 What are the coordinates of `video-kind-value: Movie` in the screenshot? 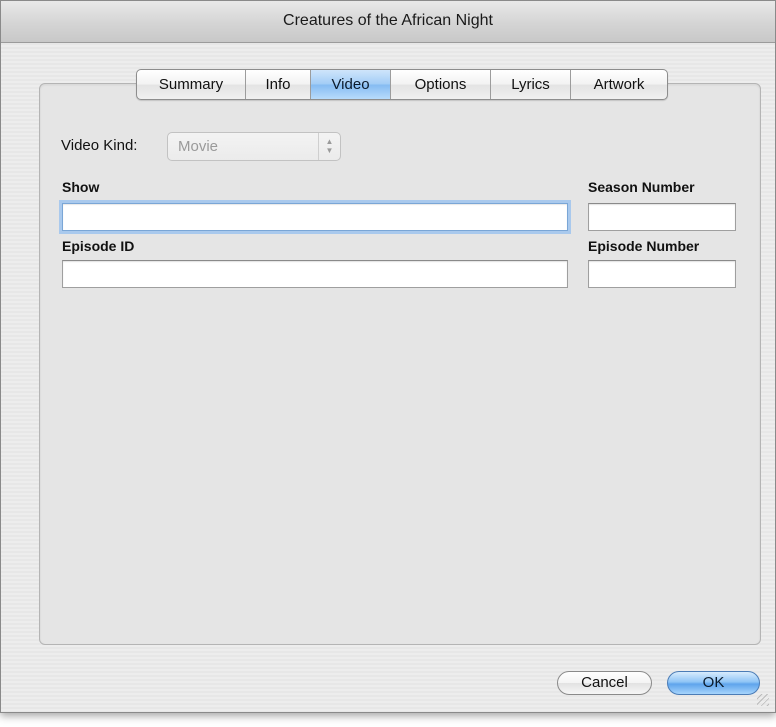 It's located at (198, 146).